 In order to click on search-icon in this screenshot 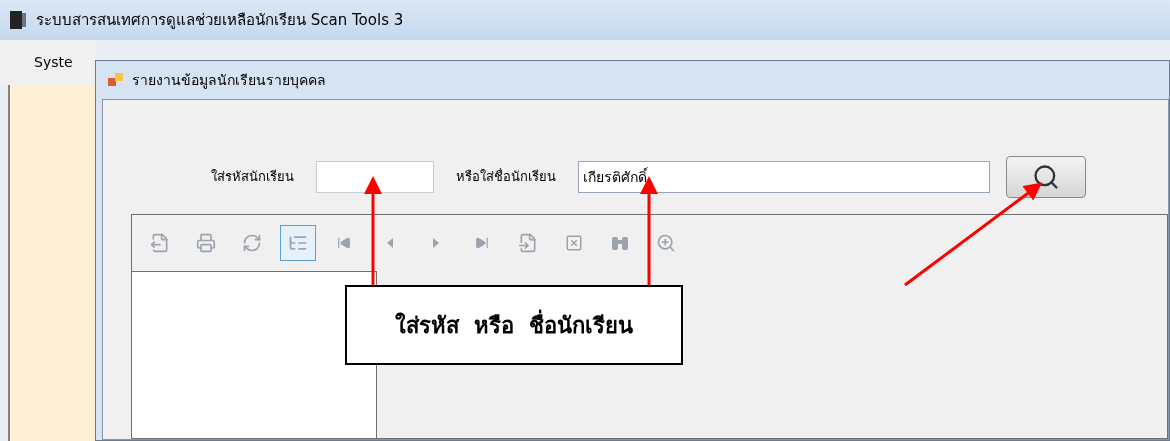, I will do `click(1046, 177)`.